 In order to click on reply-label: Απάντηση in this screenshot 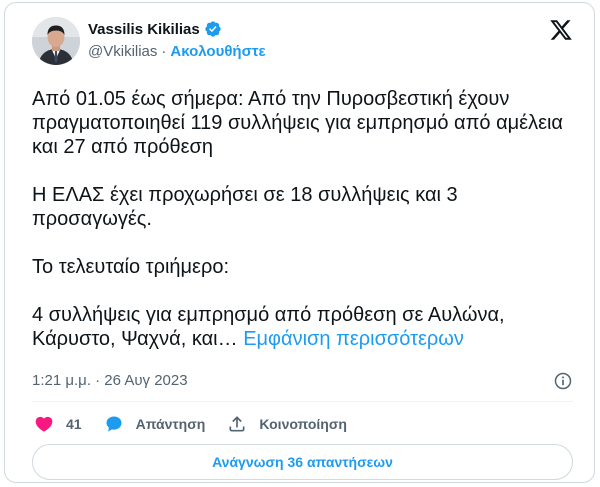, I will do `click(170, 424)`.